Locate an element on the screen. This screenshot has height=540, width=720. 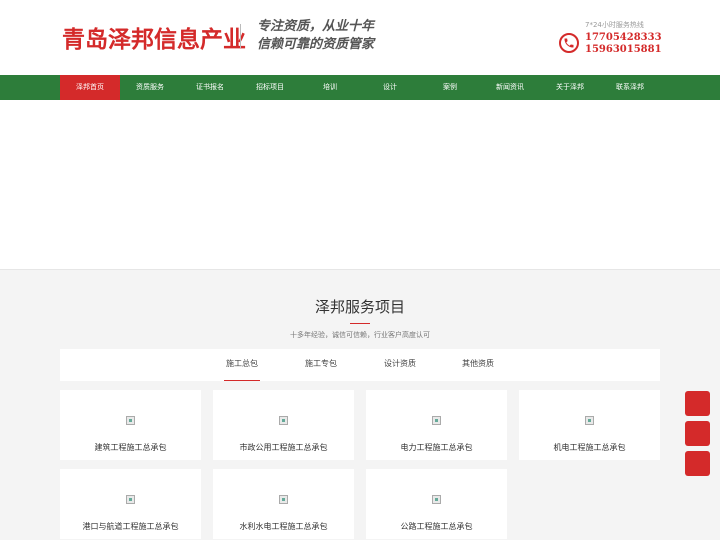
nav-item-qualification: 资质服务 is located at coordinates (150, 87).